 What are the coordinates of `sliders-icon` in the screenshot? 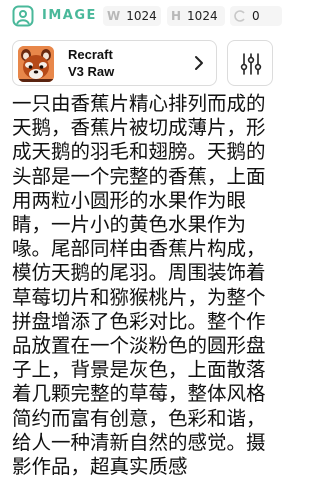 It's located at (251, 64).